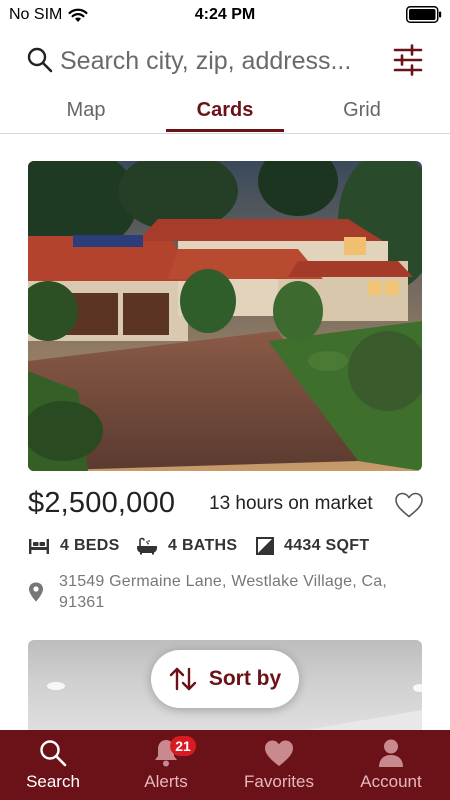 This screenshot has width=450, height=800. Describe the element at coordinates (279, 781) in the screenshot. I see `nav-favorites-label: Favorites` at that location.